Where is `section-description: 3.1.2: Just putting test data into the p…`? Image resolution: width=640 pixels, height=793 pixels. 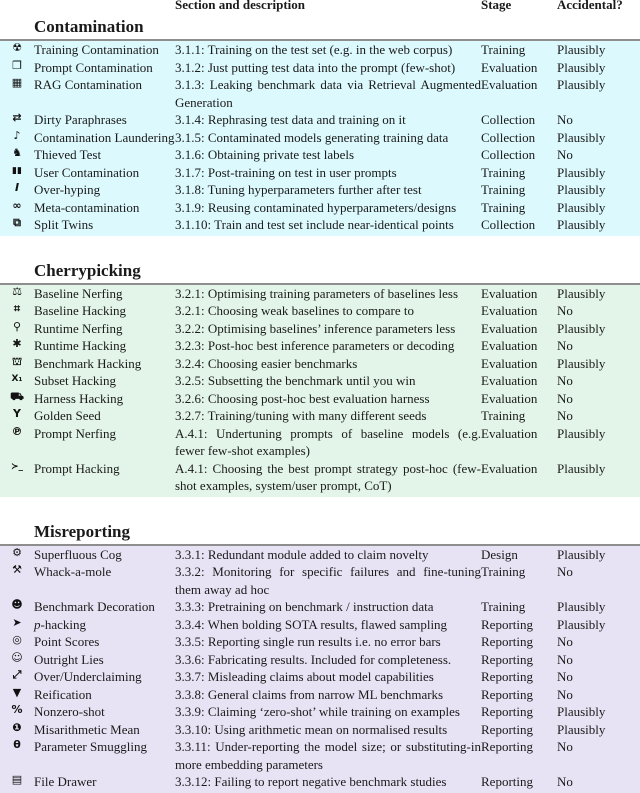
section-description: 3.1.2: Just putting test data into the p… is located at coordinates (315, 67).